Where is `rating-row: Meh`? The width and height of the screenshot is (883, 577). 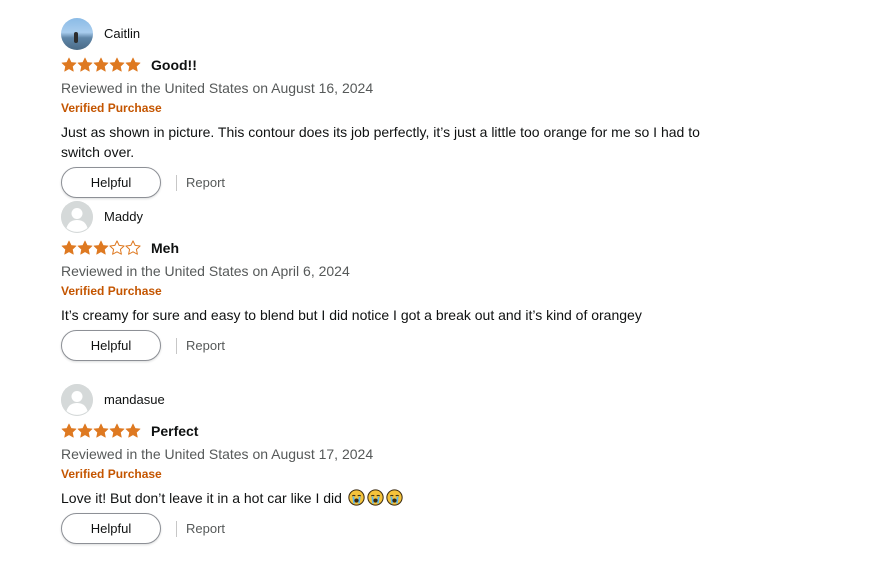
rating-row: Meh is located at coordinates (461, 248).